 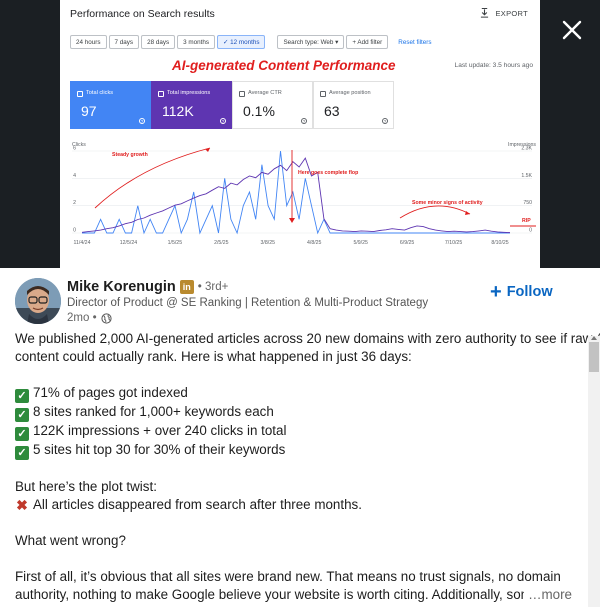 What do you see at coordinates (82, 243) in the screenshot?
I see `x-tick-label: 11/4/24` at bounding box center [82, 243].